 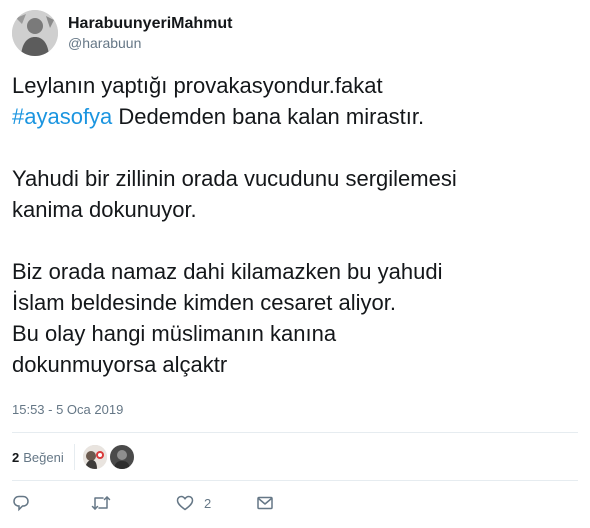 I want to click on retweet-icon, so click(x=101, y=503).